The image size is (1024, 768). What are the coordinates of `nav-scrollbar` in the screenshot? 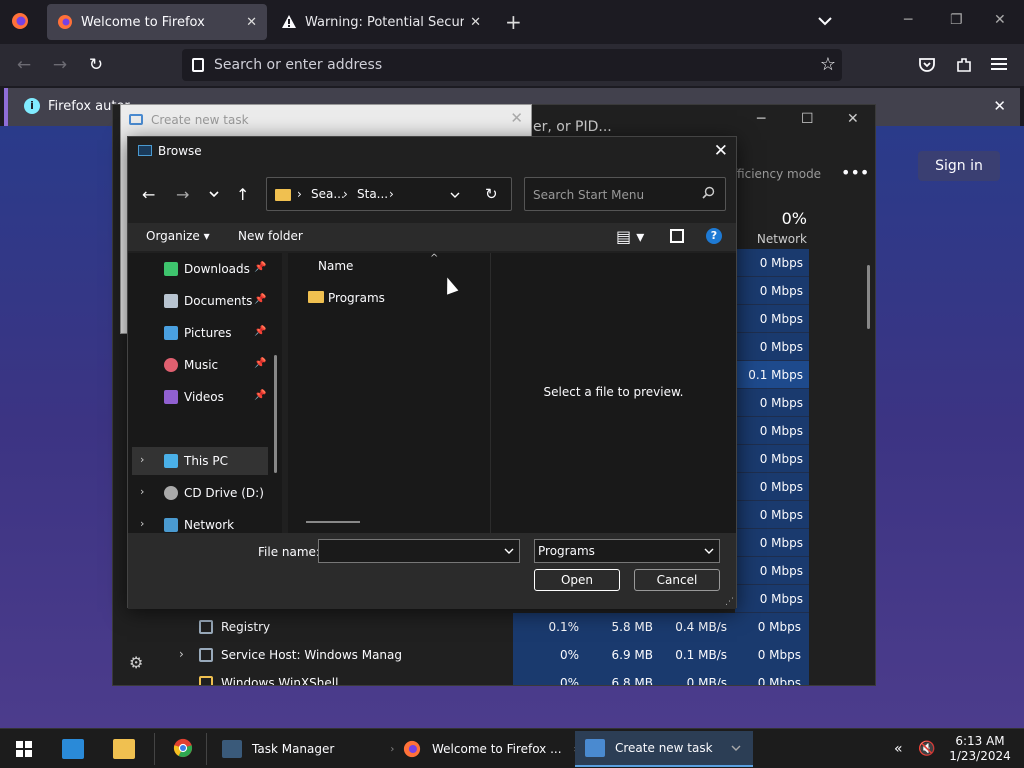 It's located at (275, 414).